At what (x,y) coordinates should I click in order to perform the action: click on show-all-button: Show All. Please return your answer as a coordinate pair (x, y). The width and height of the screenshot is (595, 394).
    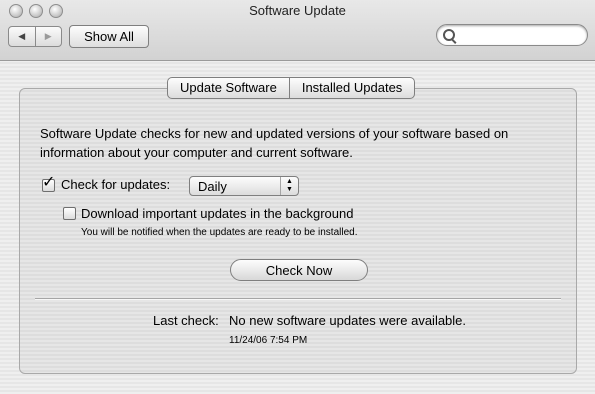
    Looking at the image, I should click on (109, 36).